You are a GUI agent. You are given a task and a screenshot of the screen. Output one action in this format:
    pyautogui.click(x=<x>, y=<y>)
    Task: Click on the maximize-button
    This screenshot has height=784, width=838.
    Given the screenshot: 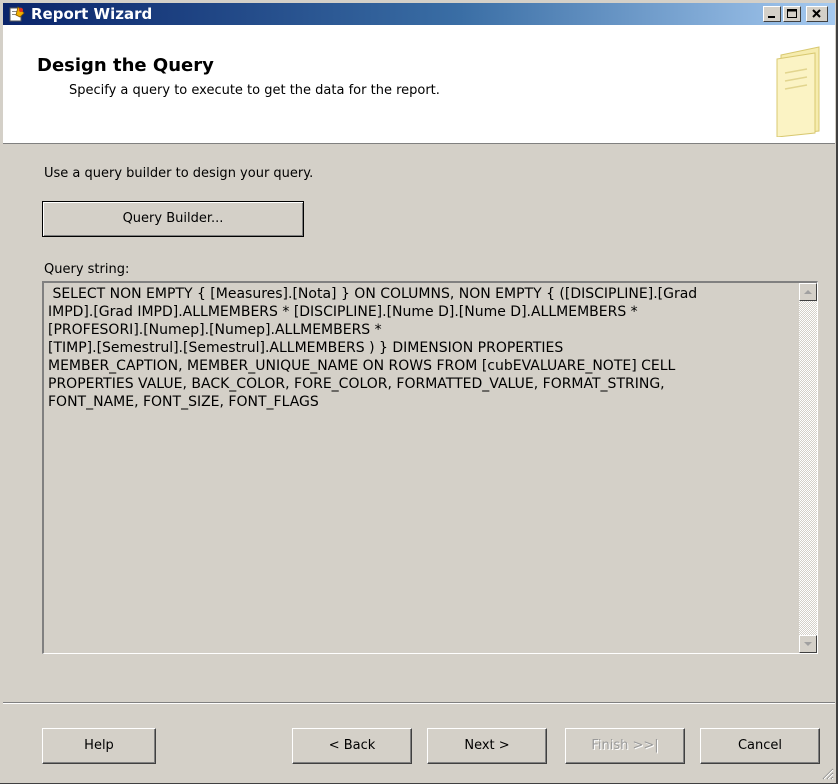 What is the action you would take?
    pyautogui.click(x=792, y=14)
    